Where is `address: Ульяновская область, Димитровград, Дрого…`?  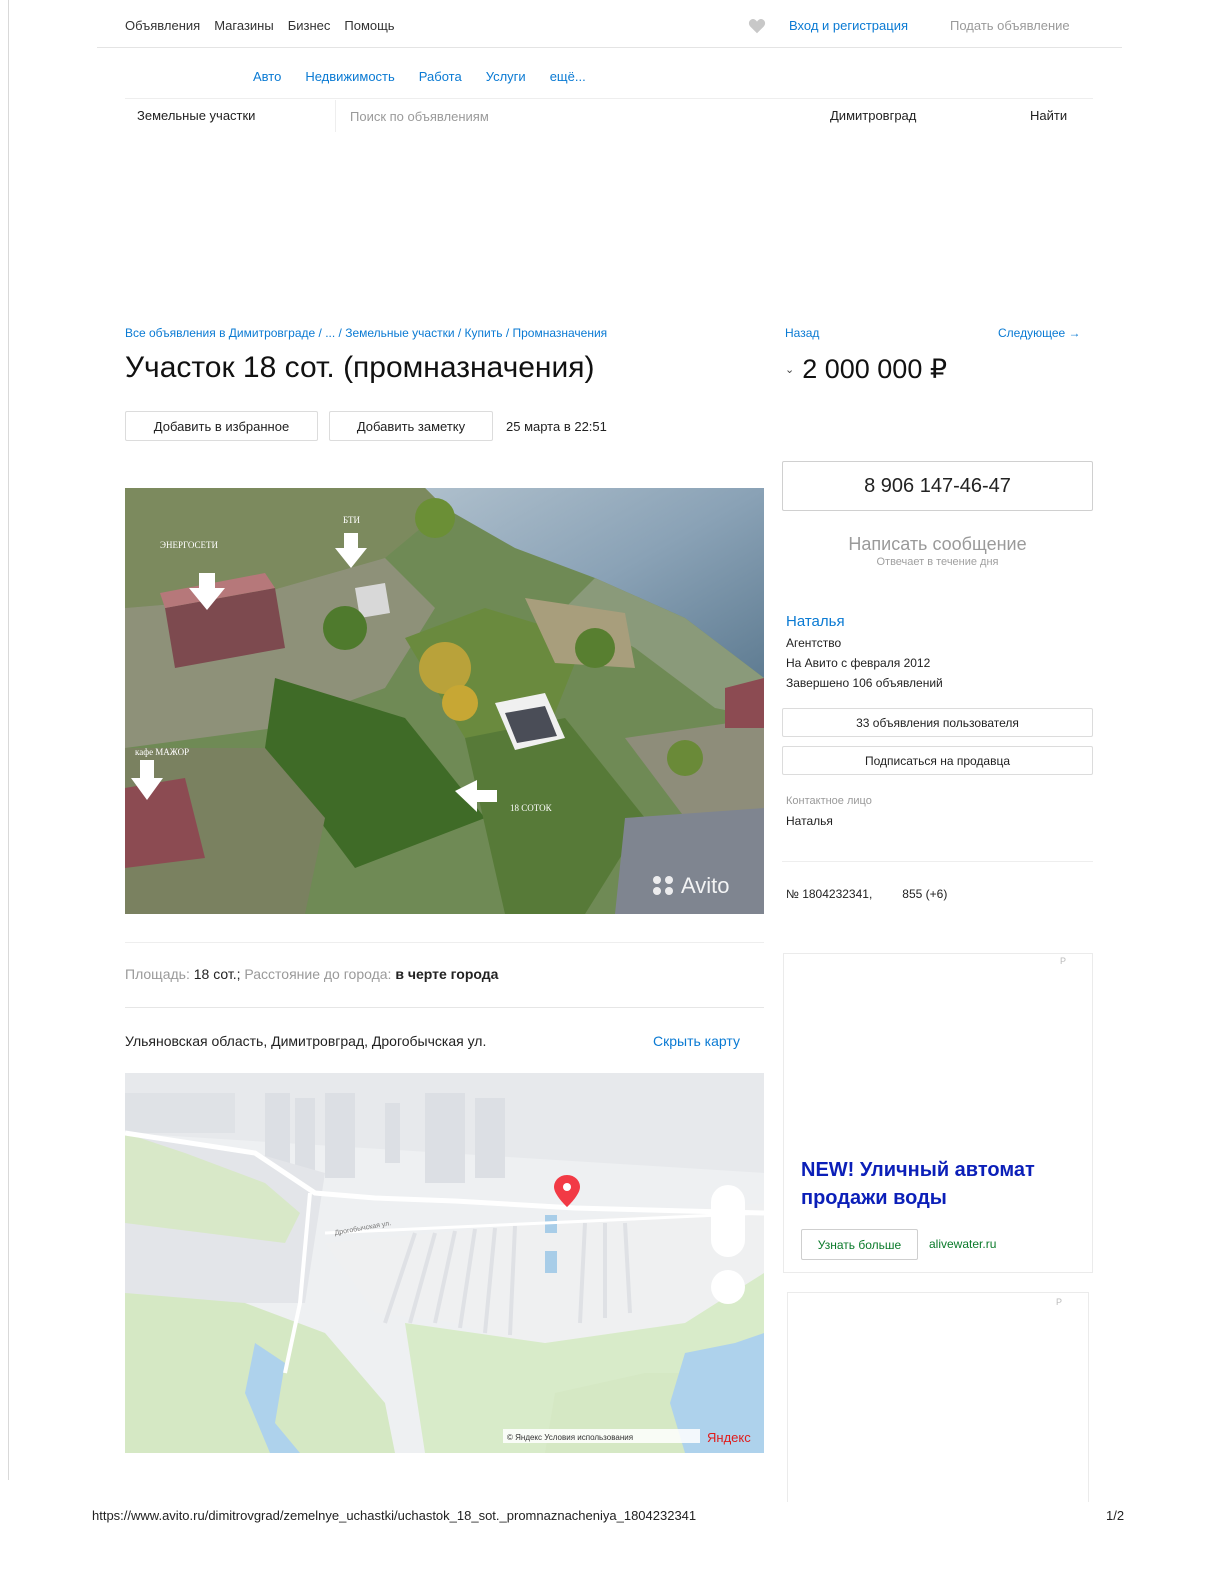
address: Ульяновская область, Димитровград, Дрого… is located at coordinates (306, 1041).